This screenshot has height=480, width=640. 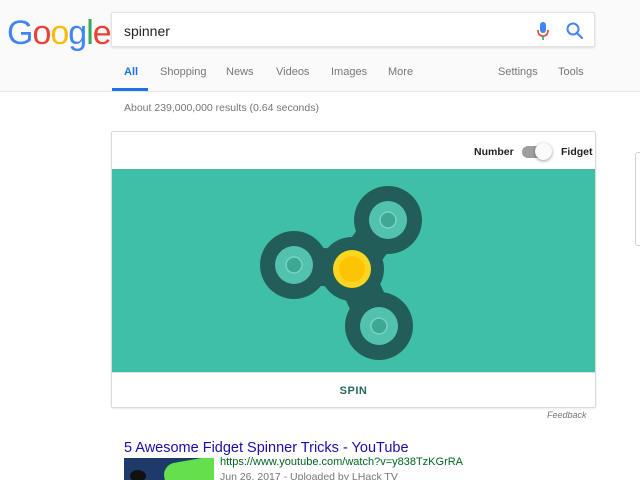 What do you see at coordinates (494, 152) in the screenshot?
I see `toggle-label-number: Number` at bounding box center [494, 152].